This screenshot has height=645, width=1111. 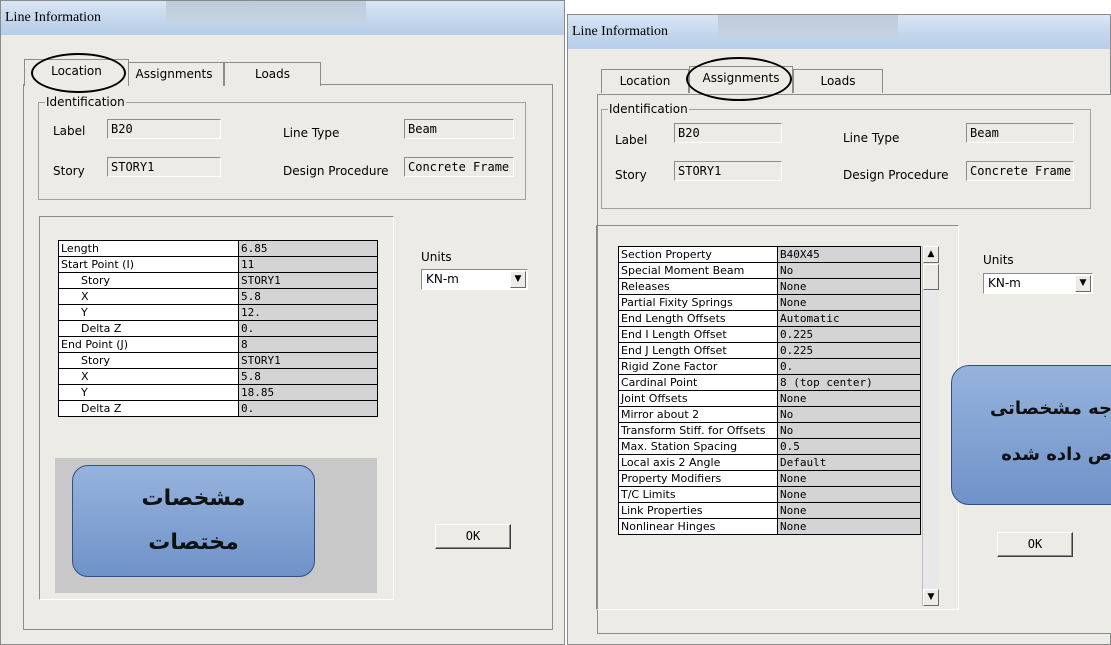 What do you see at coordinates (698, 302) in the screenshot?
I see `row-name-cell: Partial Fixity Springs` at bounding box center [698, 302].